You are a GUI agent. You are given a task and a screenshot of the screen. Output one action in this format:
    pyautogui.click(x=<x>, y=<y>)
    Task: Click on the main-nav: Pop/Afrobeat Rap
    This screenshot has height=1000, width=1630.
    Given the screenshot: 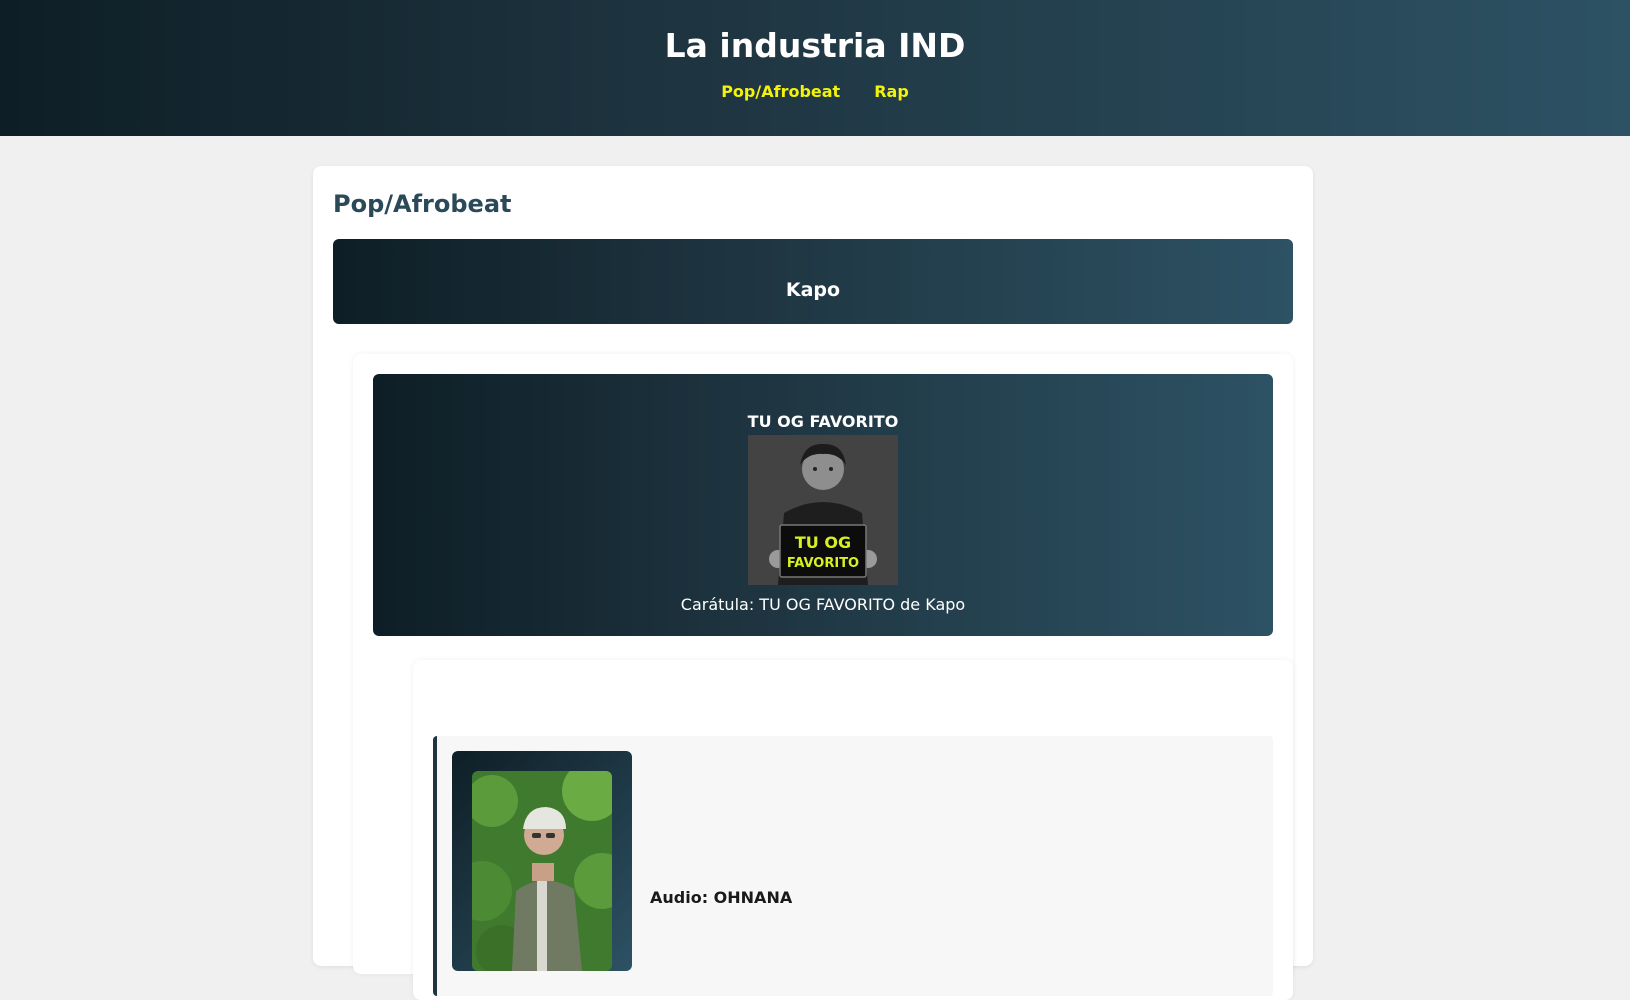 What is the action you would take?
    pyautogui.click(x=815, y=91)
    